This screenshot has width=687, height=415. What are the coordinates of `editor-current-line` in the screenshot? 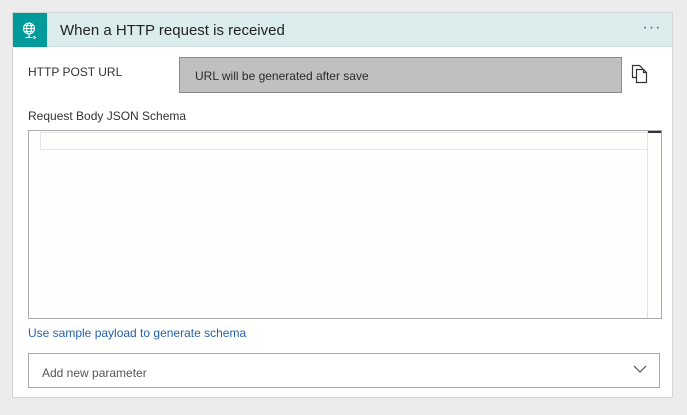 It's located at (344, 141).